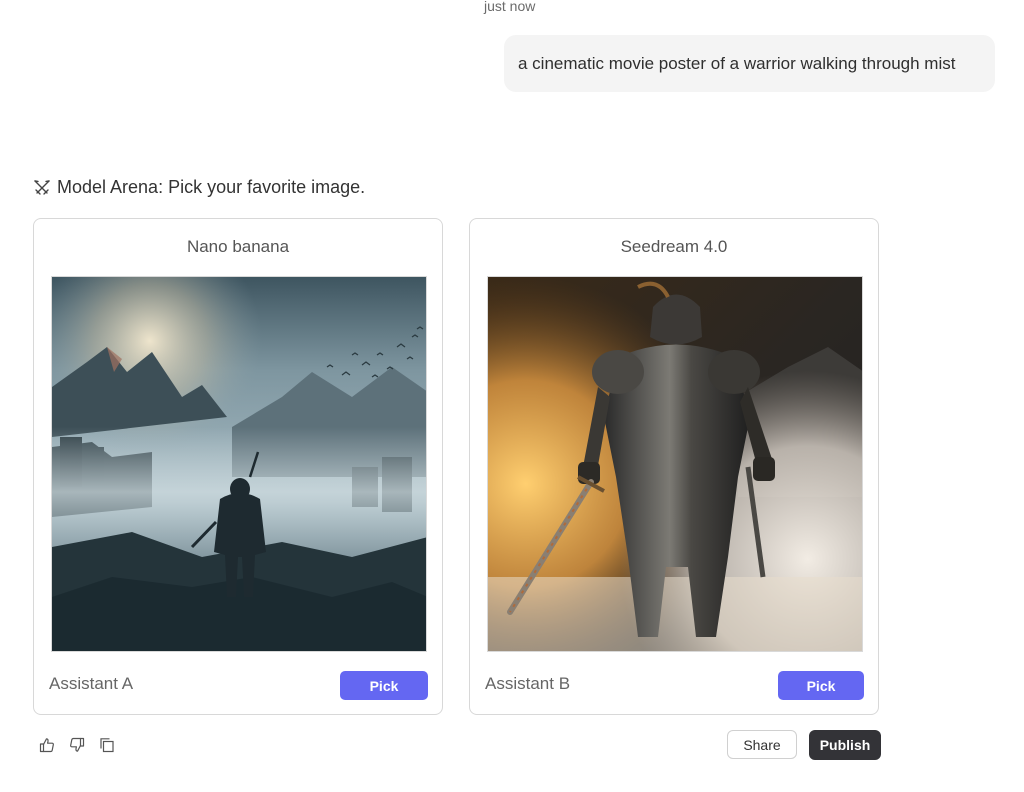  I want to click on message-timestamp: just now, so click(510, 7).